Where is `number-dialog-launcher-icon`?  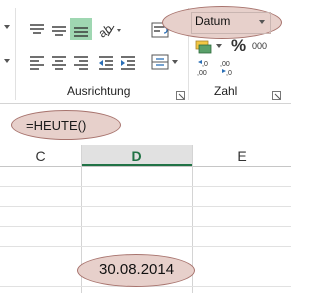
number-dialog-launcher-icon is located at coordinates (276, 93).